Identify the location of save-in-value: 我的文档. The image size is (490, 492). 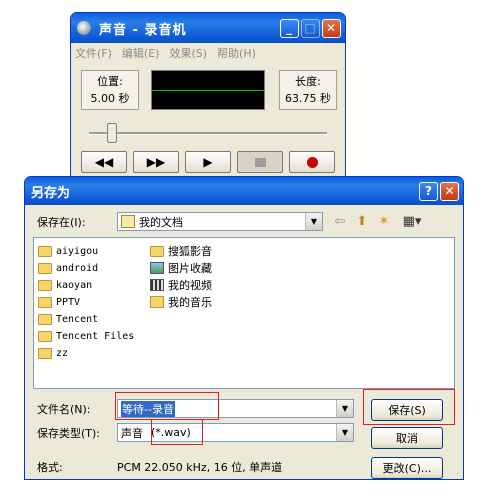
(161, 222).